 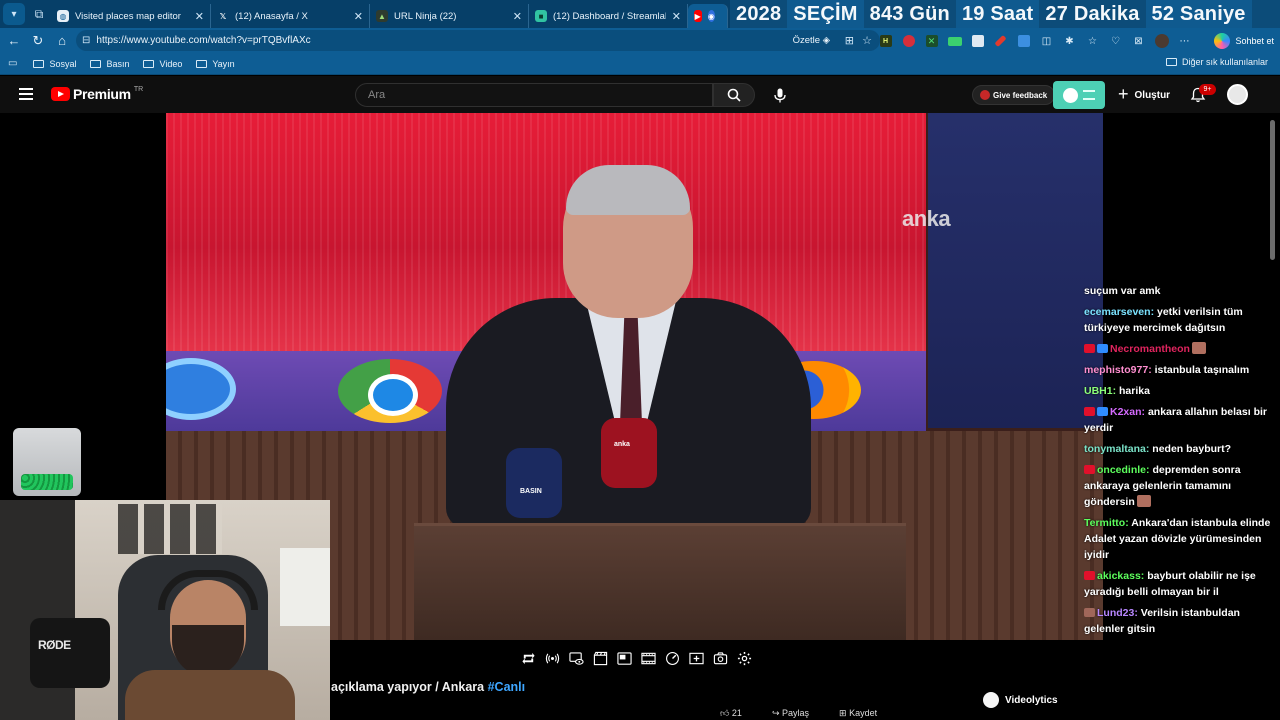 I want to click on extension-ht-icon: H, so click(x=885, y=41).